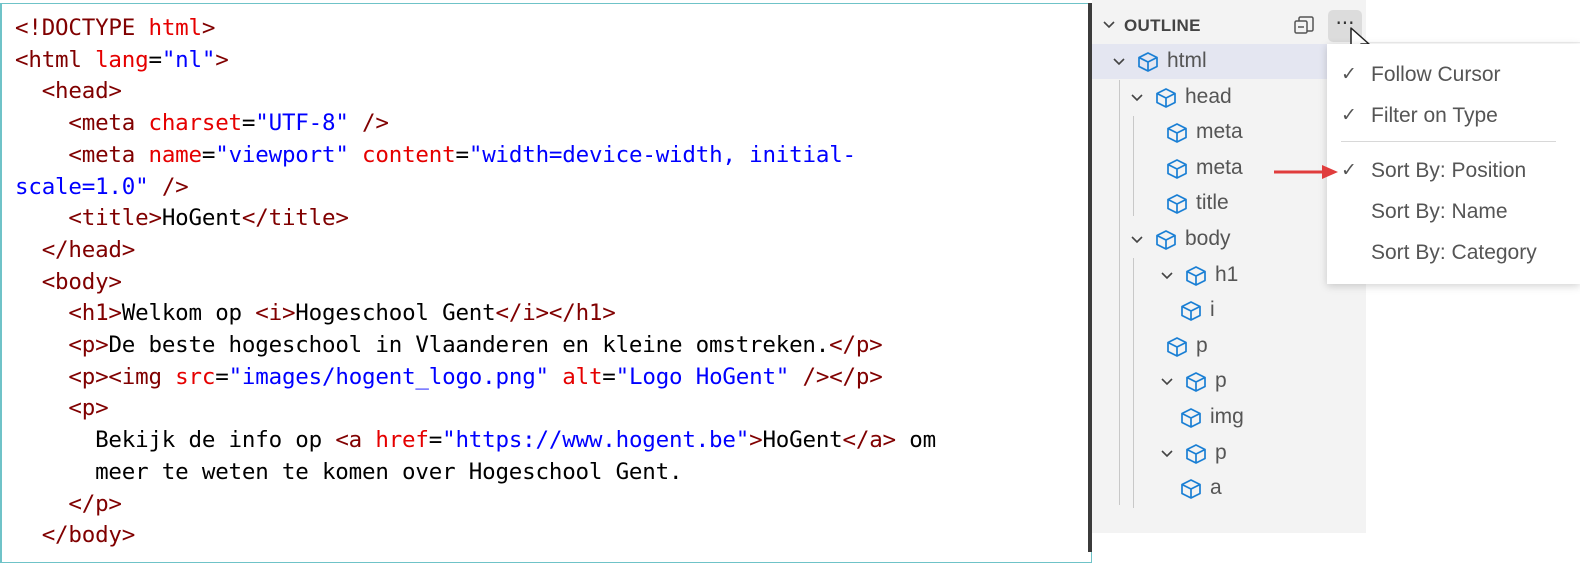 Image resolution: width=1580 pixels, height=563 pixels. Describe the element at coordinates (95, 503) in the screenshot. I see `code-token: </p>` at that location.